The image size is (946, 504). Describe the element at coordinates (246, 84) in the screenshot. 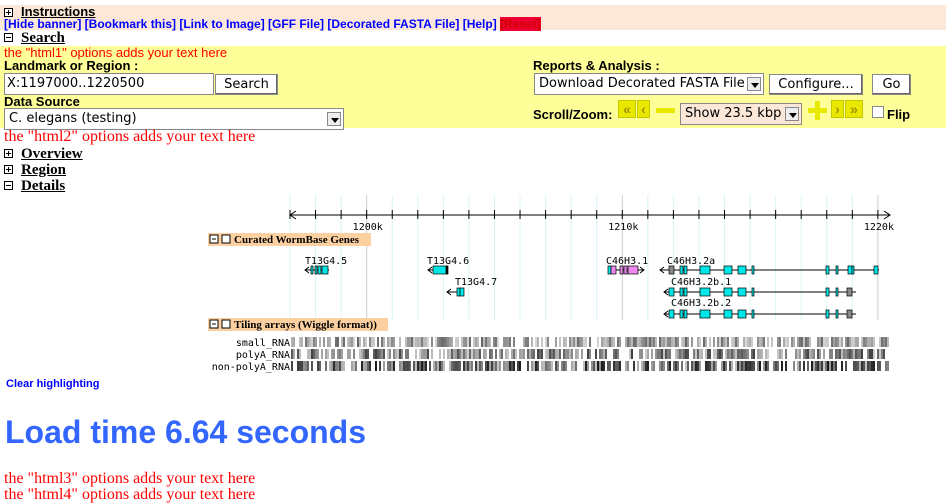

I see `search-button: Search` at that location.